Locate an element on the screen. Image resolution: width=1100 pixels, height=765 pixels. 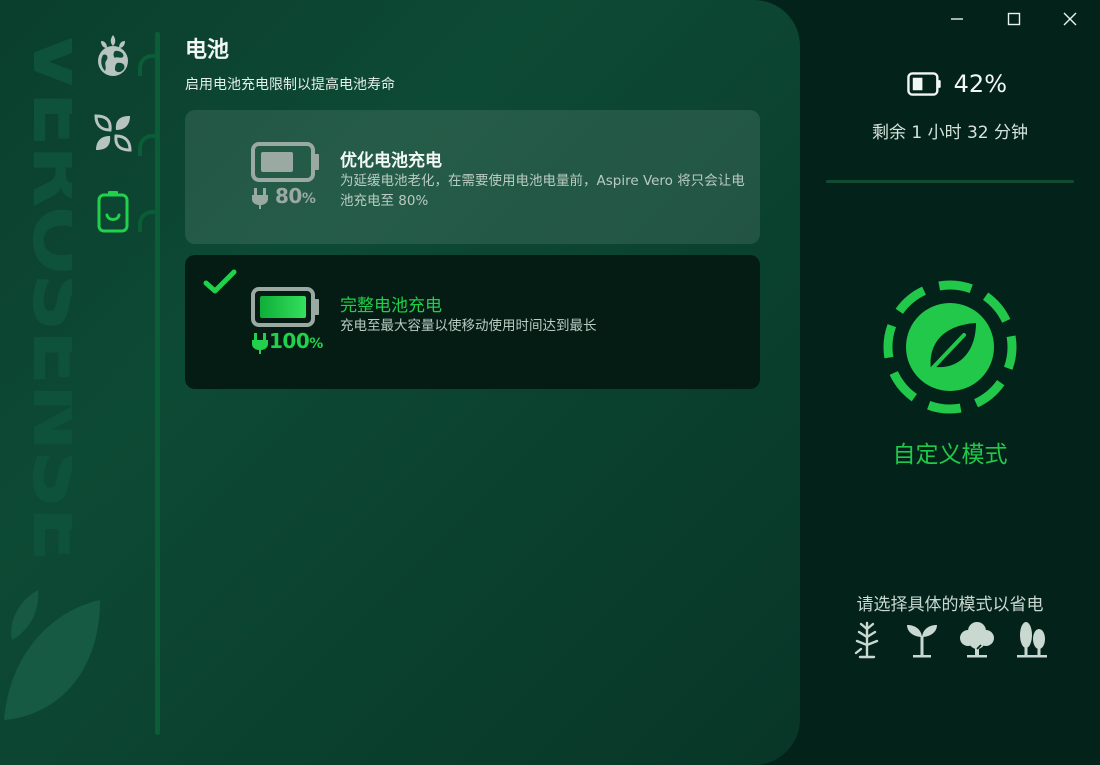
page-title: 电池 is located at coordinates (207, 50).